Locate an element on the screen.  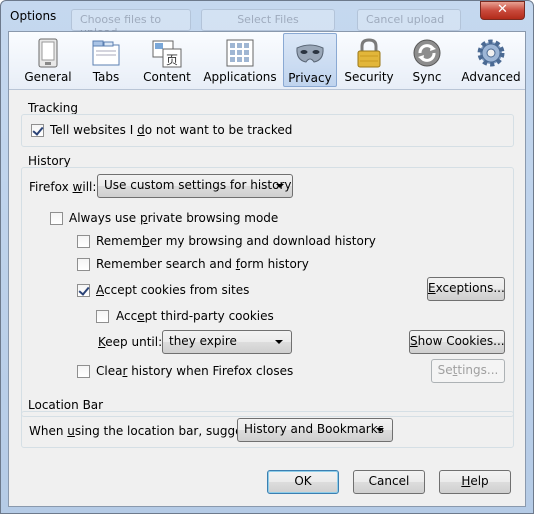
history-mode-value: Use custom settings for history is located at coordinates (198, 185).